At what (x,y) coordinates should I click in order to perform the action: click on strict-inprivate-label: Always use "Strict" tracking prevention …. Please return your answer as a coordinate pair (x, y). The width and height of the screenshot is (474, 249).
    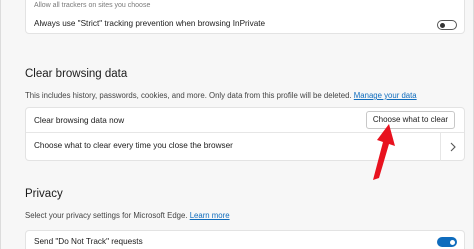
    Looking at the image, I should click on (150, 23).